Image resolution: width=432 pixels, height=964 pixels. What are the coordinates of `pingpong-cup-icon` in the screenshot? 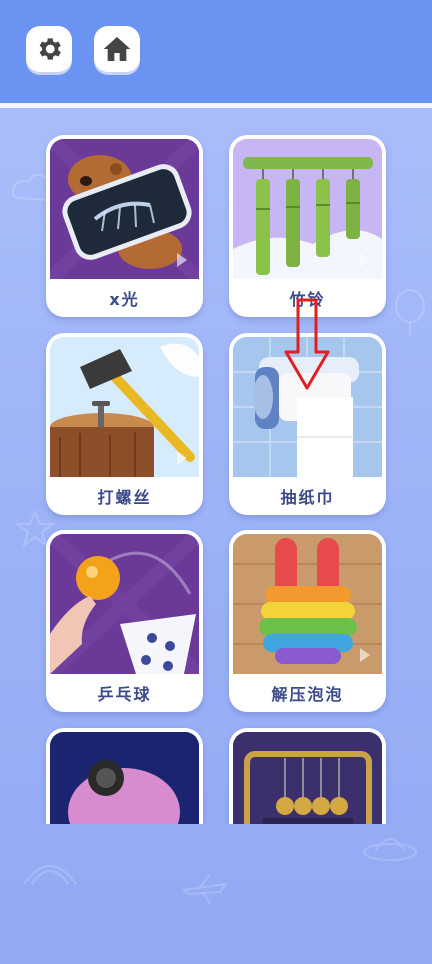 It's located at (124, 604).